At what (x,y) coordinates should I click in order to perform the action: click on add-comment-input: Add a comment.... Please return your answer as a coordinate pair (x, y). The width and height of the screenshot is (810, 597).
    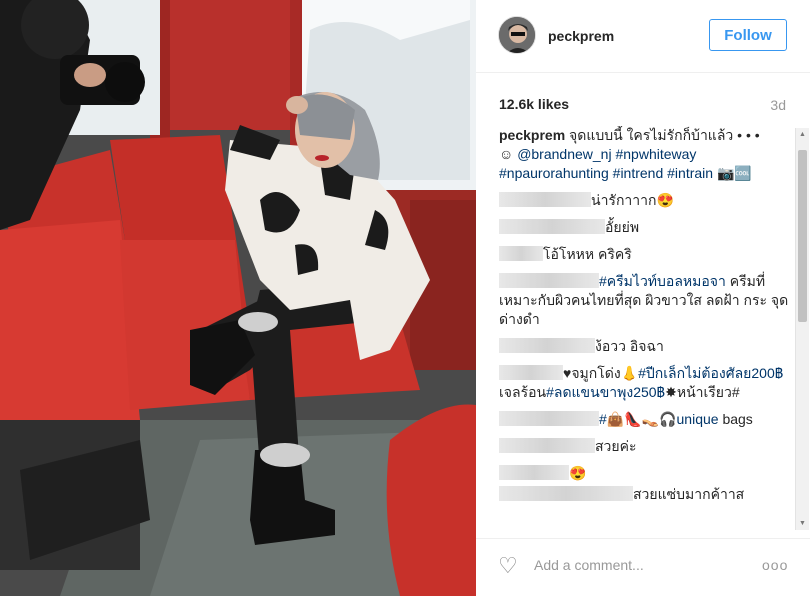
    Looking at the image, I should click on (589, 565).